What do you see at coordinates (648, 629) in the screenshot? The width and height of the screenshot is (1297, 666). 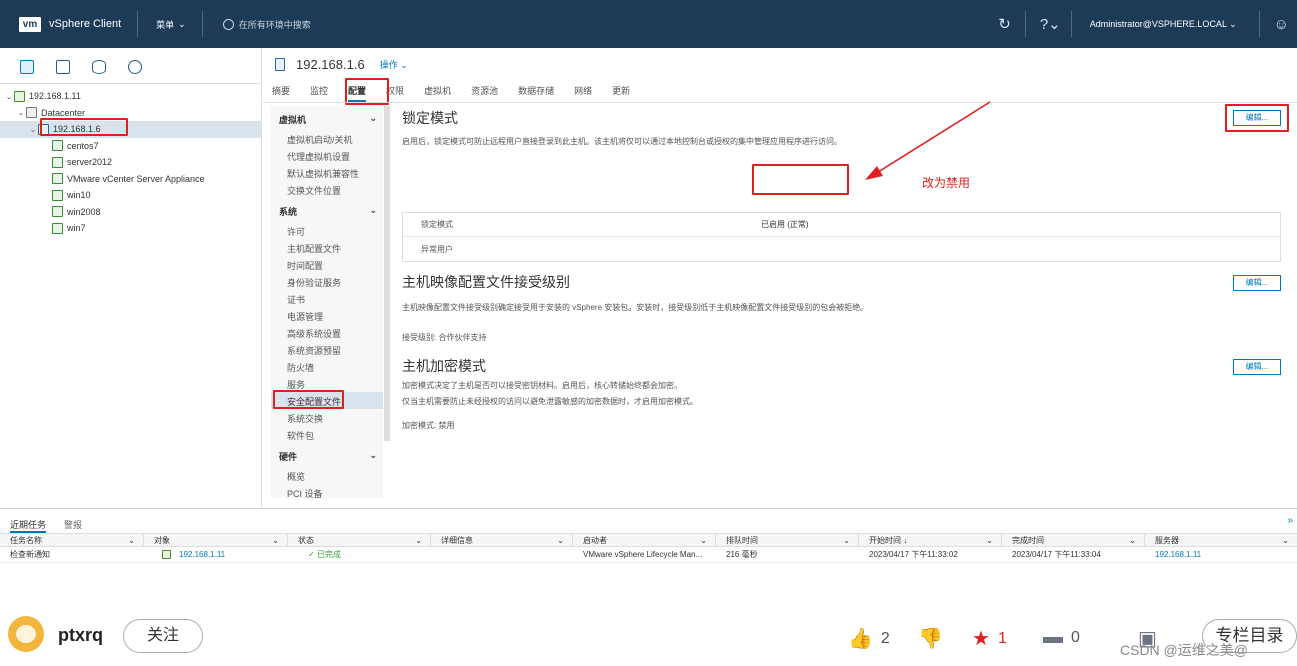 I see `article-footer: ptxrq 关注 👍 2 👎 ★ 1 ▬ 0 ▣ 专栏目录 CSDN @运维之美@` at bounding box center [648, 629].